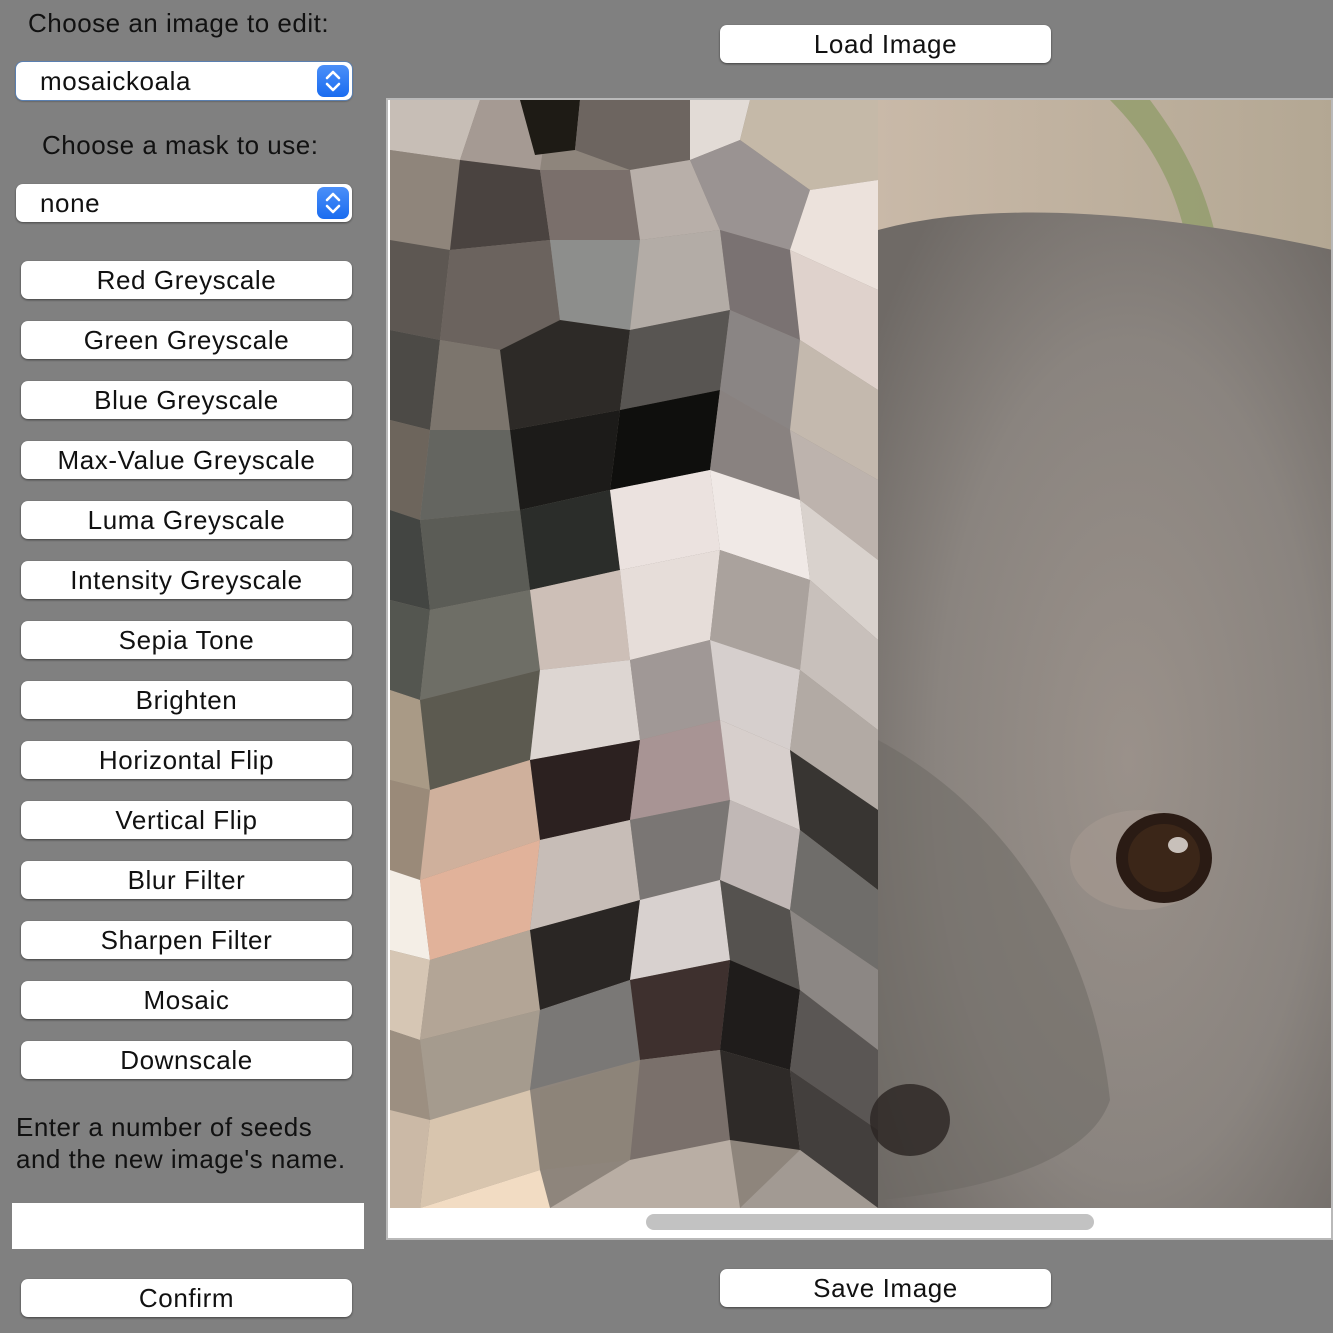  Describe the element at coordinates (186, 280) in the screenshot. I see `red-greyscale-button: Red Greyscale` at that location.